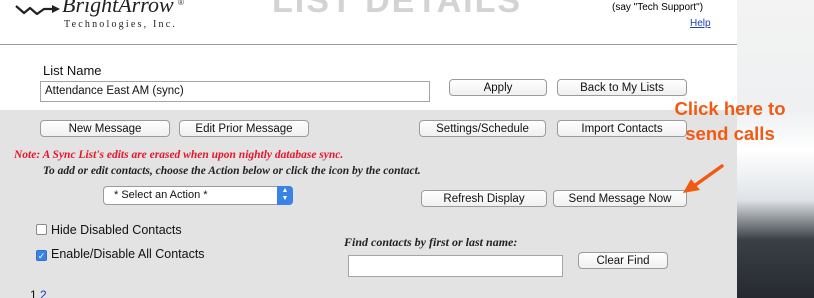  What do you see at coordinates (397, 10) in the screenshot?
I see `page-title: LIST DETAILS` at bounding box center [397, 10].